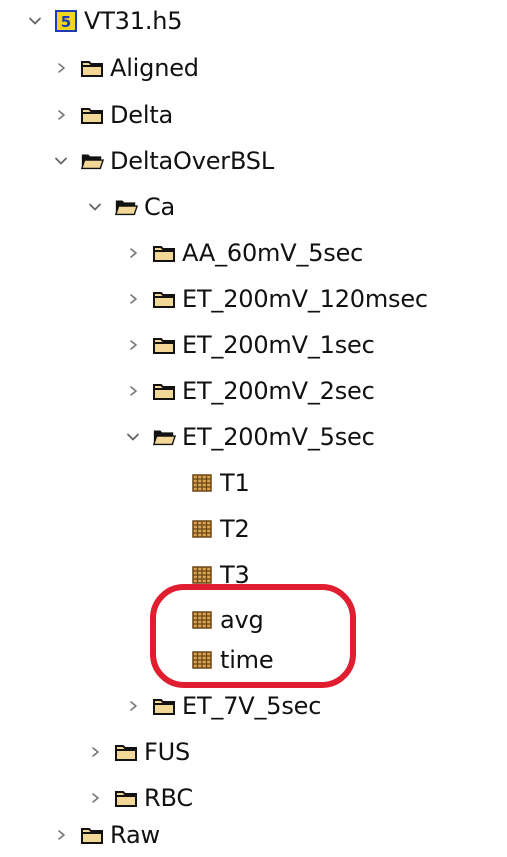 This screenshot has height=857, width=507. What do you see at coordinates (242, 620) in the screenshot?
I see `tree-item-label: avg` at bounding box center [242, 620].